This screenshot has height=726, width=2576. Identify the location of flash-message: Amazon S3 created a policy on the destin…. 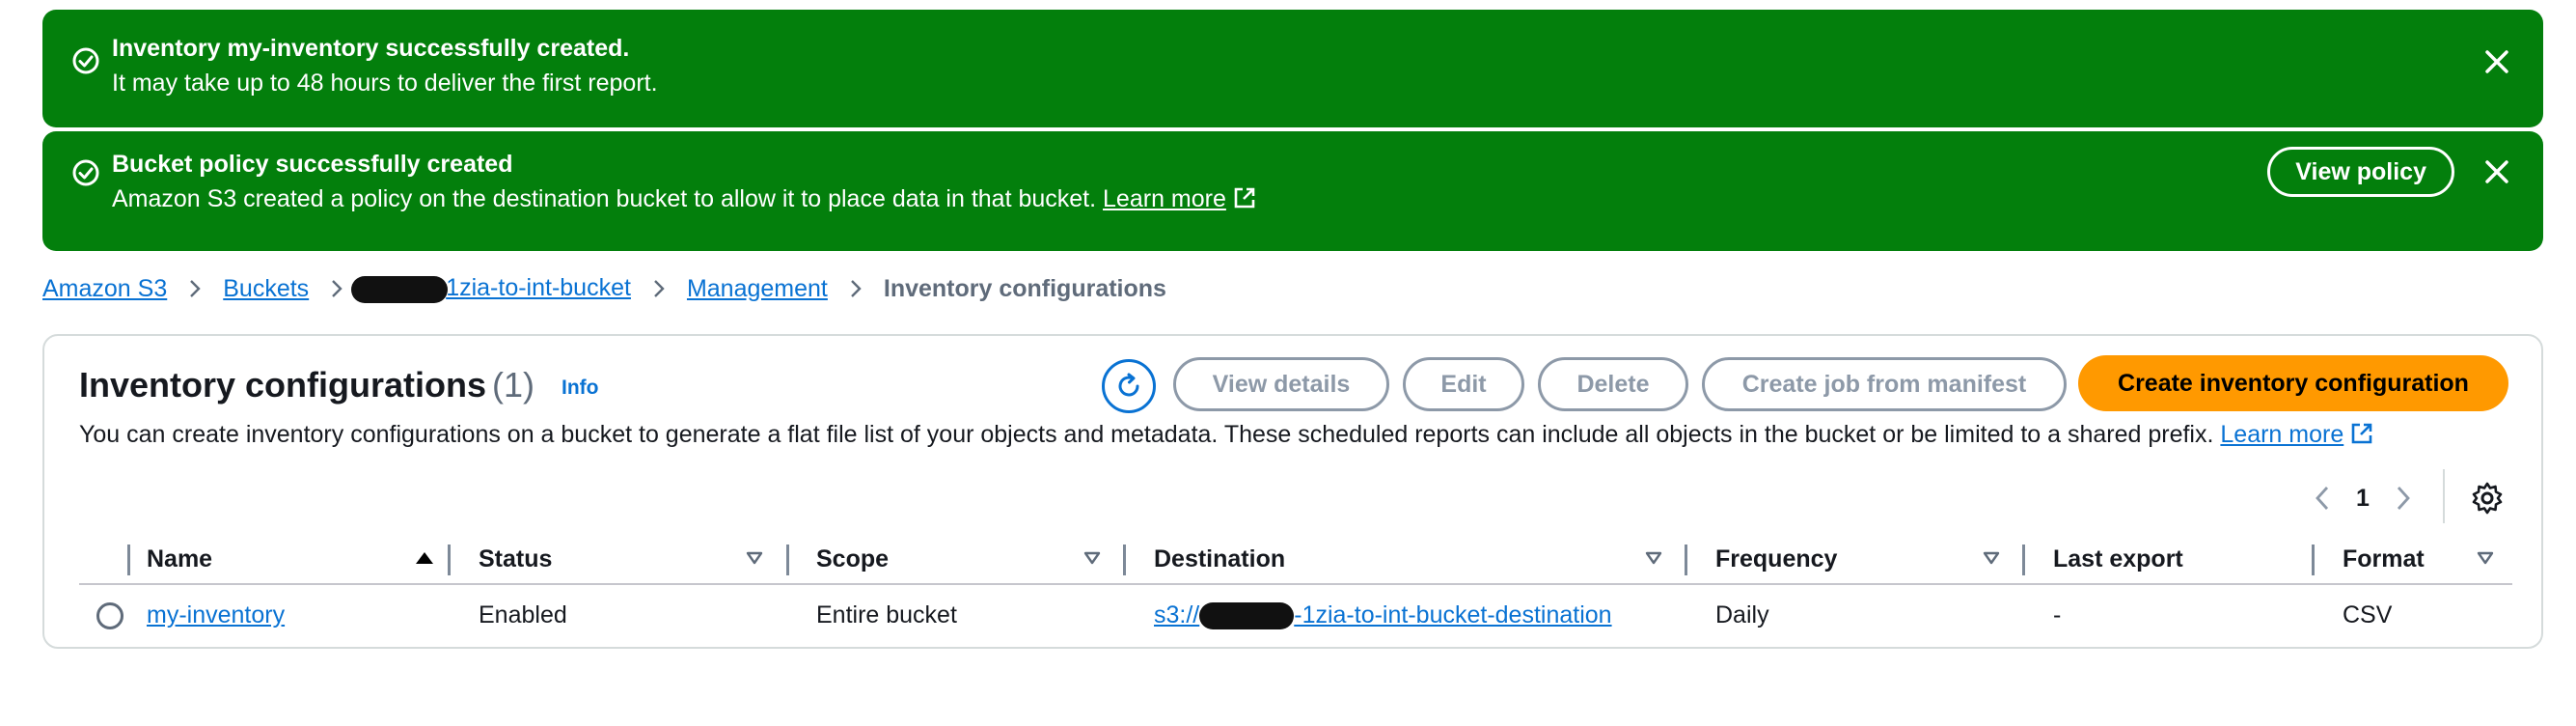
(685, 199).